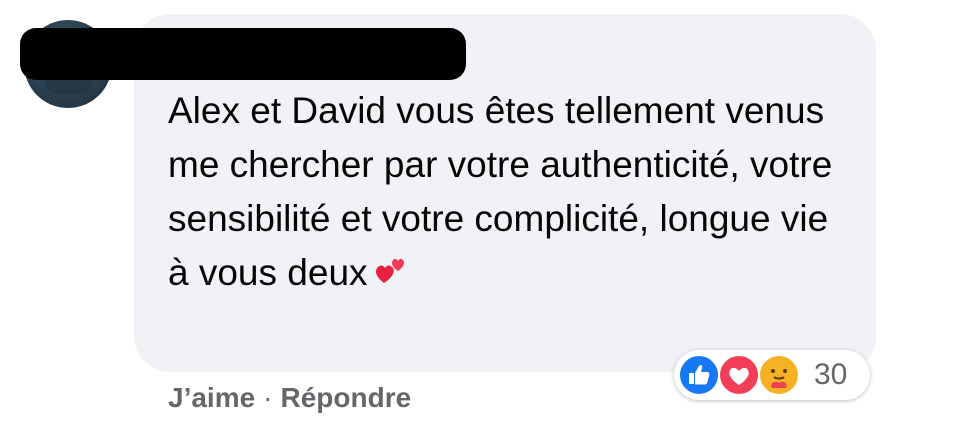 Image resolution: width=980 pixels, height=428 pixels. Describe the element at coordinates (831, 374) in the screenshot. I see `reaction-count: 30` at that location.